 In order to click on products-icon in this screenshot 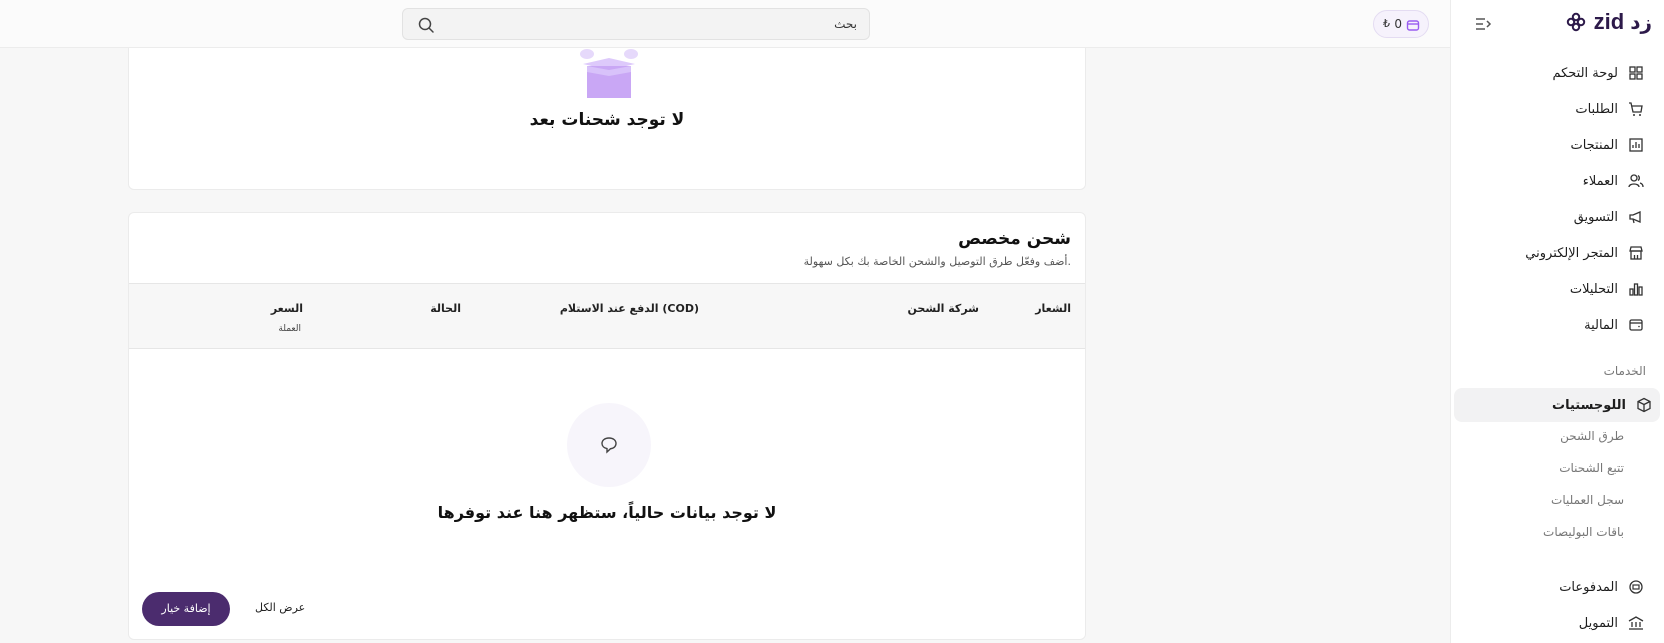, I will do `click(1636, 145)`.